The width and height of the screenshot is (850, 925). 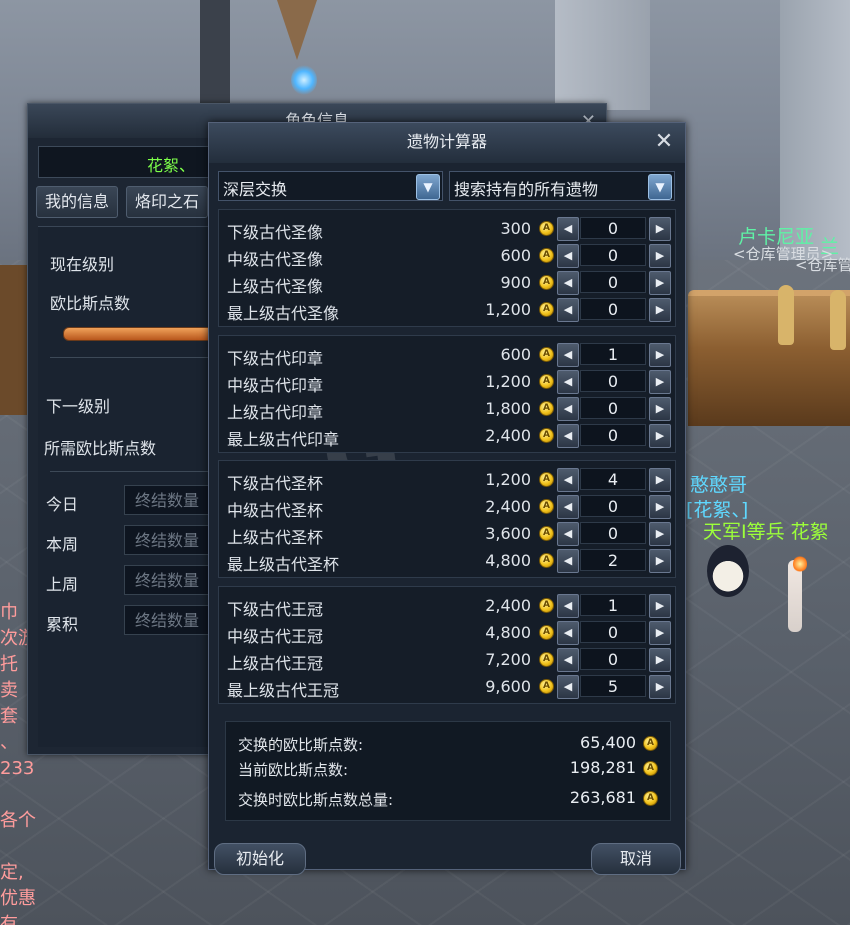 What do you see at coordinates (719, 485) in the screenshot?
I see `player-name: 憨憨哥` at bounding box center [719, 485].